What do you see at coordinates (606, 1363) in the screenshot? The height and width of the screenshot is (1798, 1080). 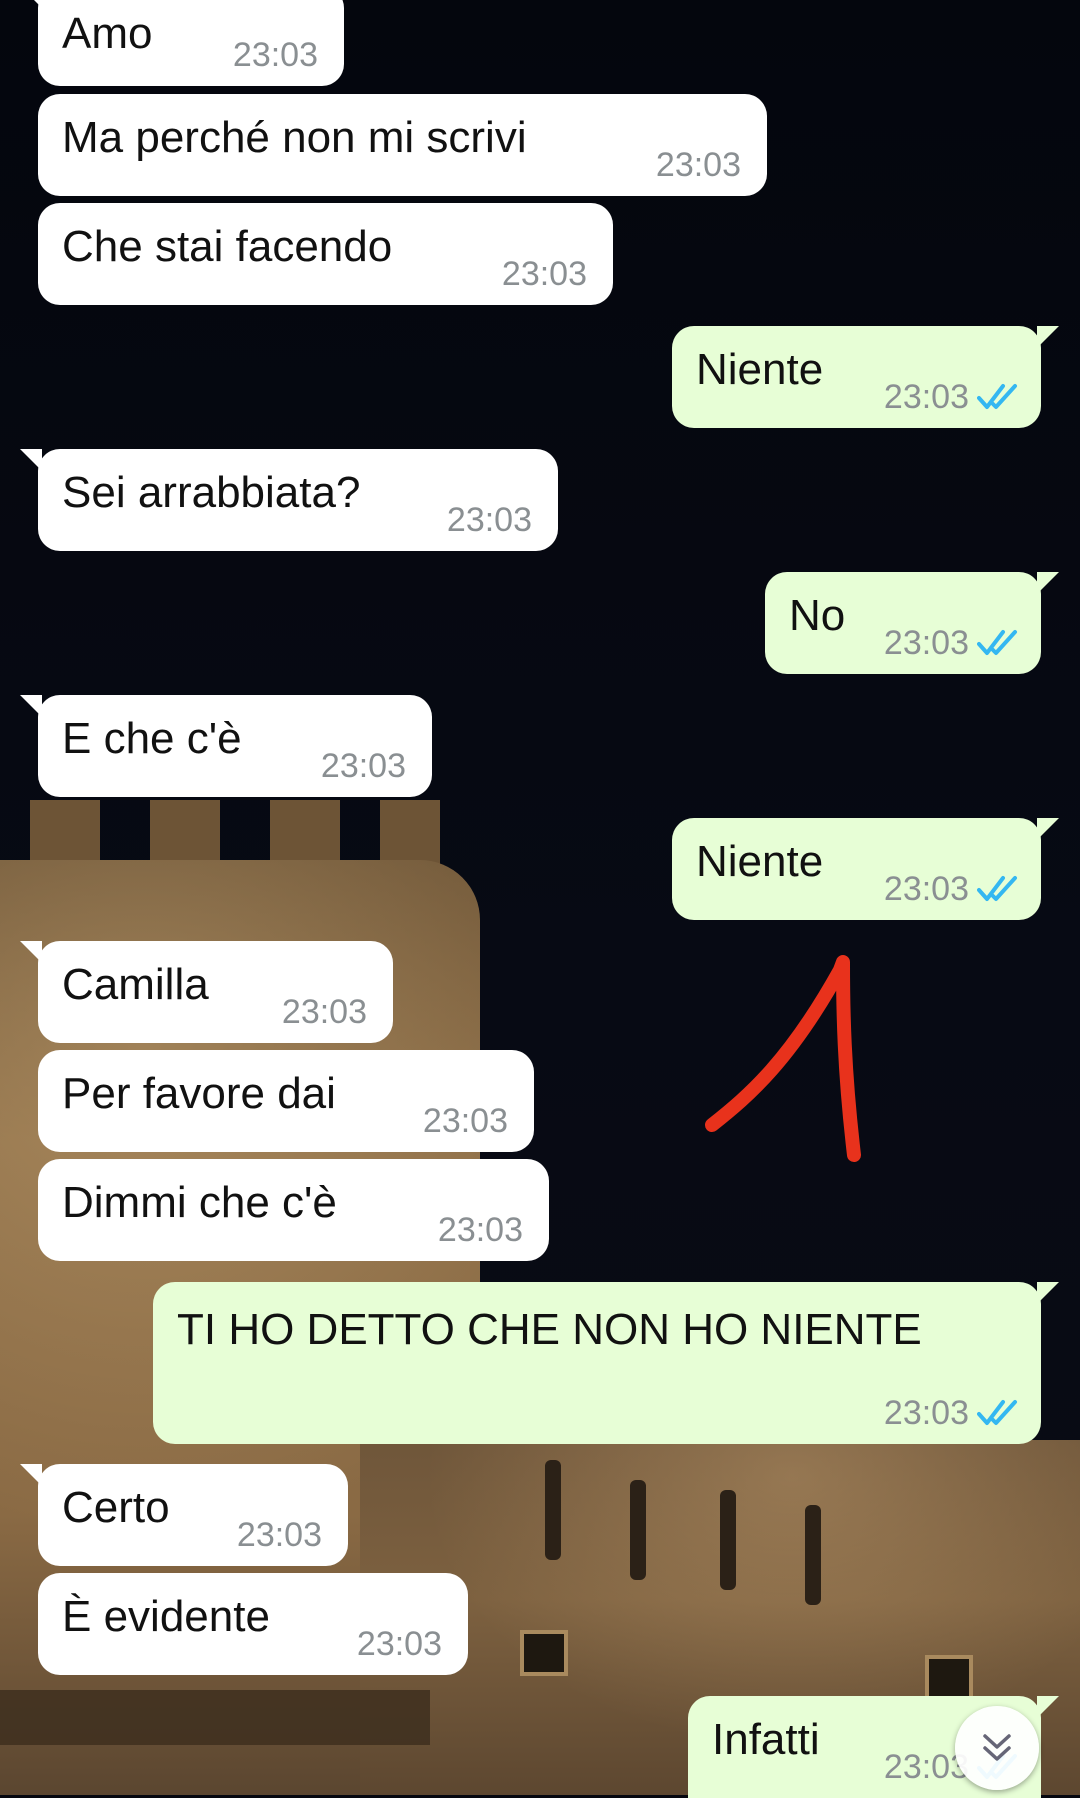 I see `outgoing-message: TI HO DETTO CHE NON HO NIENTE 23:03` at bounding box center [606, 1363].